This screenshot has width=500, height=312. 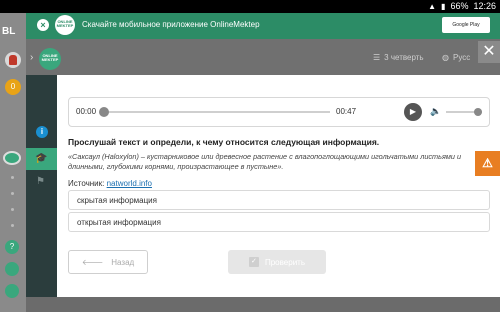 I want to click on progress-handle, so click(x=104, y=112).